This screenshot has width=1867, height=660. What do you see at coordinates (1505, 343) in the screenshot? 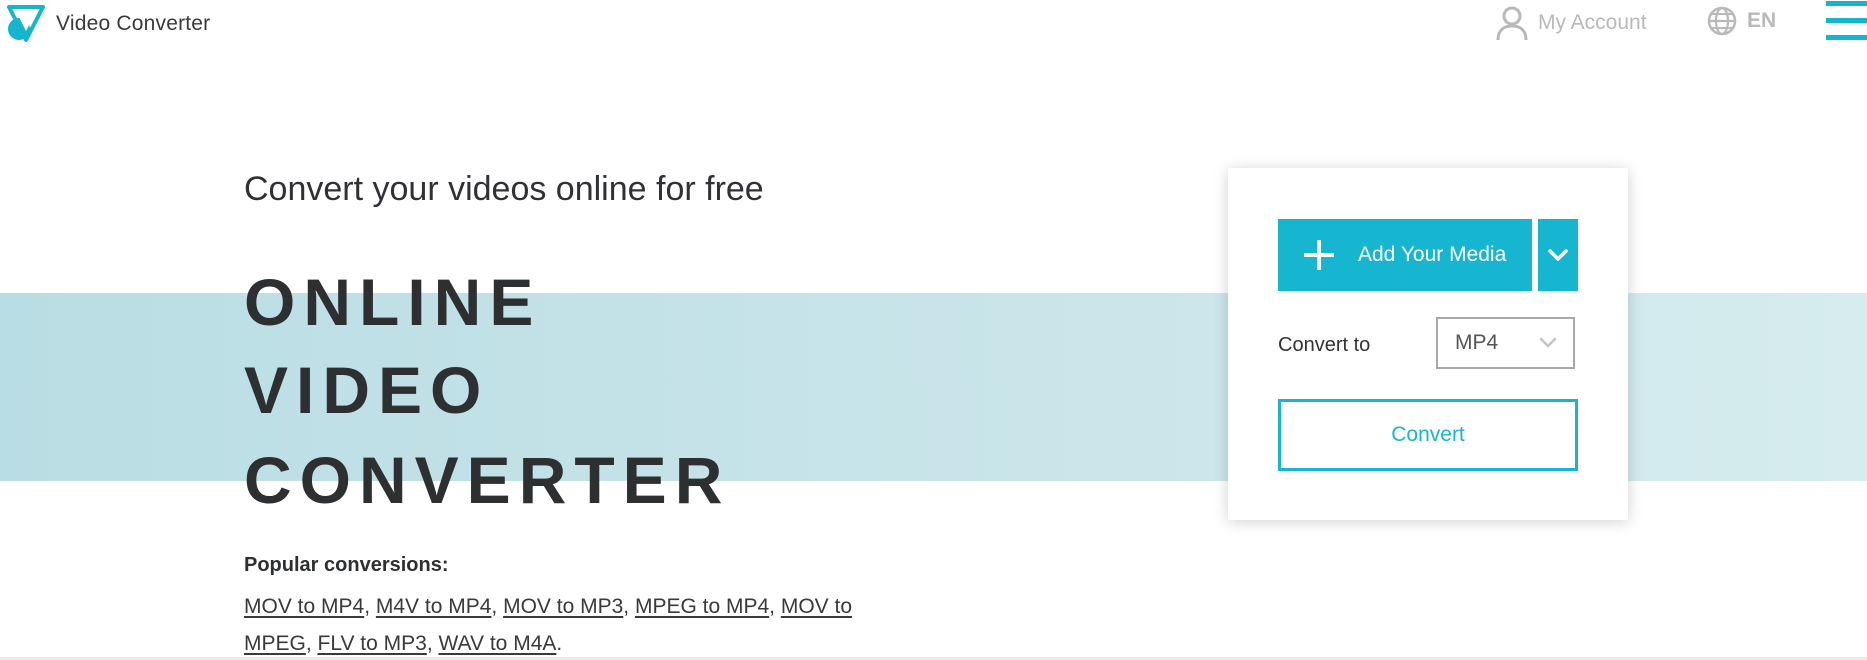
I see `output-format-select: MP4` at bounding box center [1505, 343].